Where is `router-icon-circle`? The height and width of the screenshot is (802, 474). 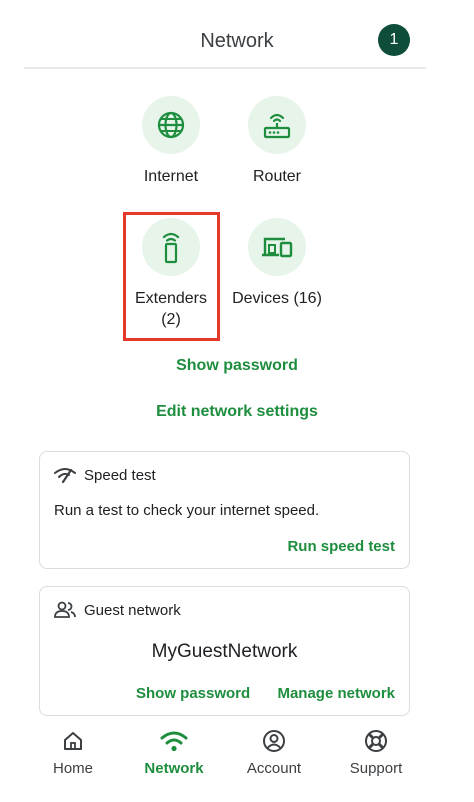 router-icon-circle is located at coordinates (277, 125).